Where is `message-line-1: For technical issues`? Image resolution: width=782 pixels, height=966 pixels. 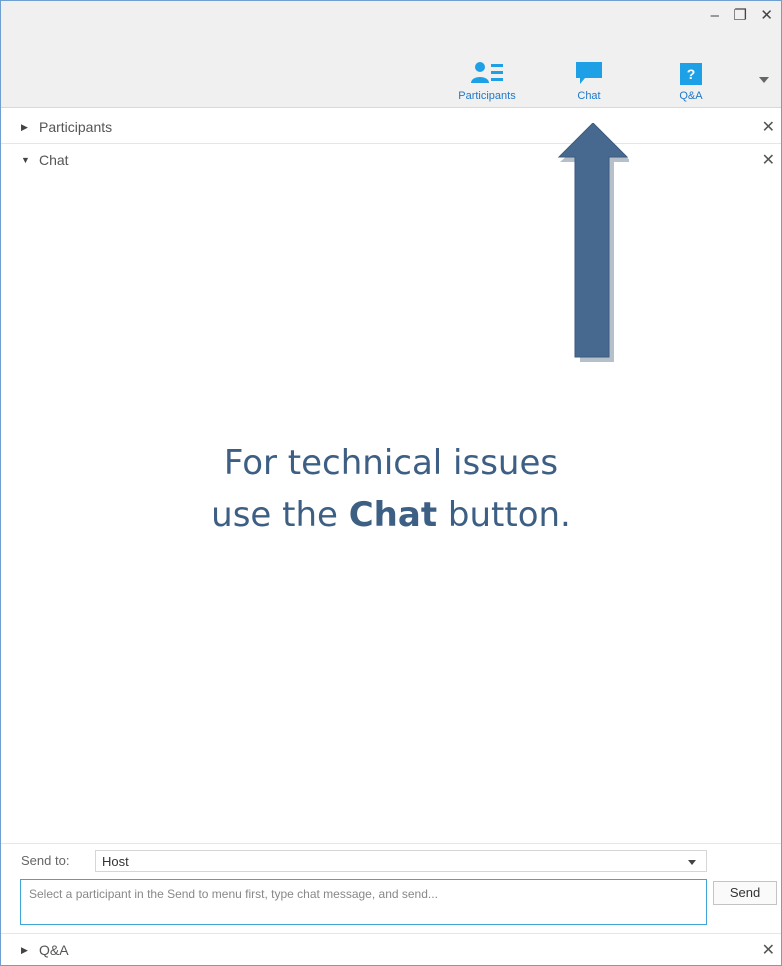
message-line-1: For technical issues is located at coordinates (391, 463).